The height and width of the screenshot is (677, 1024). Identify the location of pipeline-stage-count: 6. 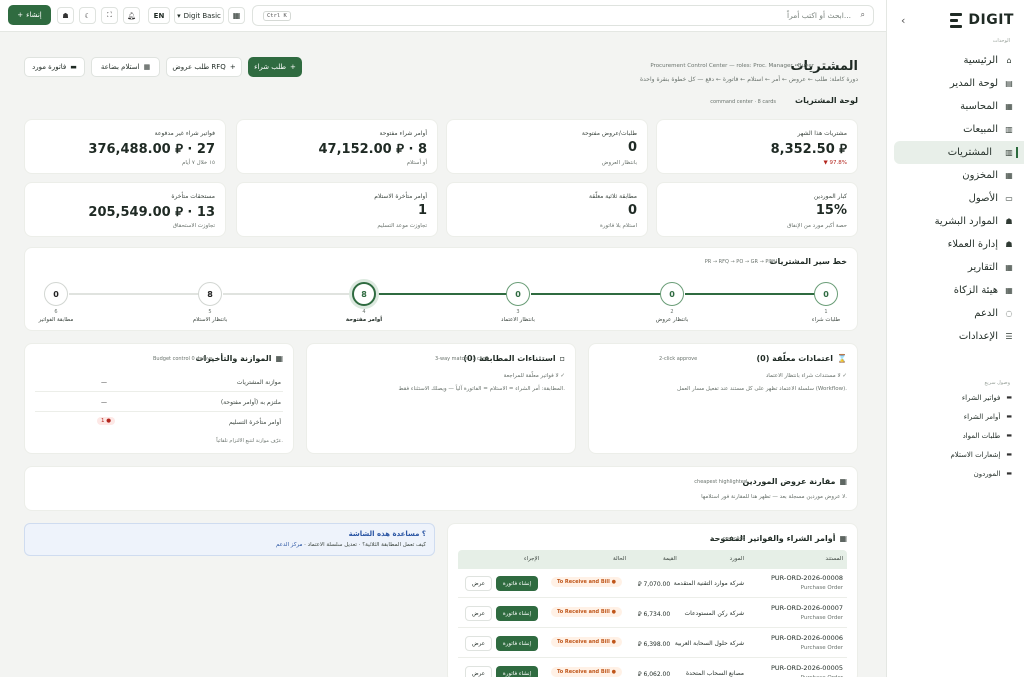
(56, 312).